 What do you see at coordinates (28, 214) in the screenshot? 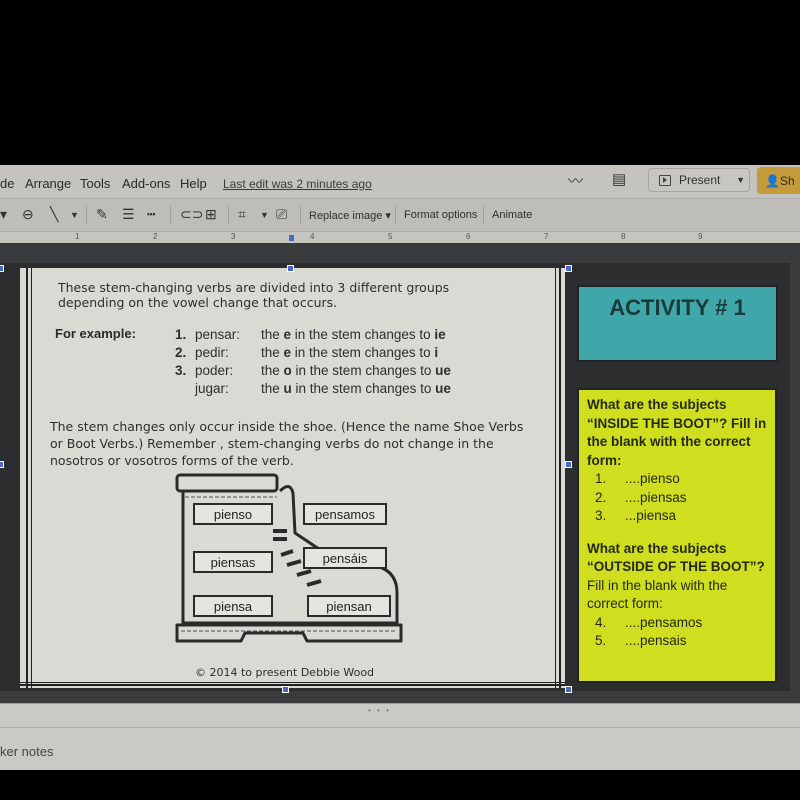
I see `shape-icon: ⊖` at bounding box center [28, 214].